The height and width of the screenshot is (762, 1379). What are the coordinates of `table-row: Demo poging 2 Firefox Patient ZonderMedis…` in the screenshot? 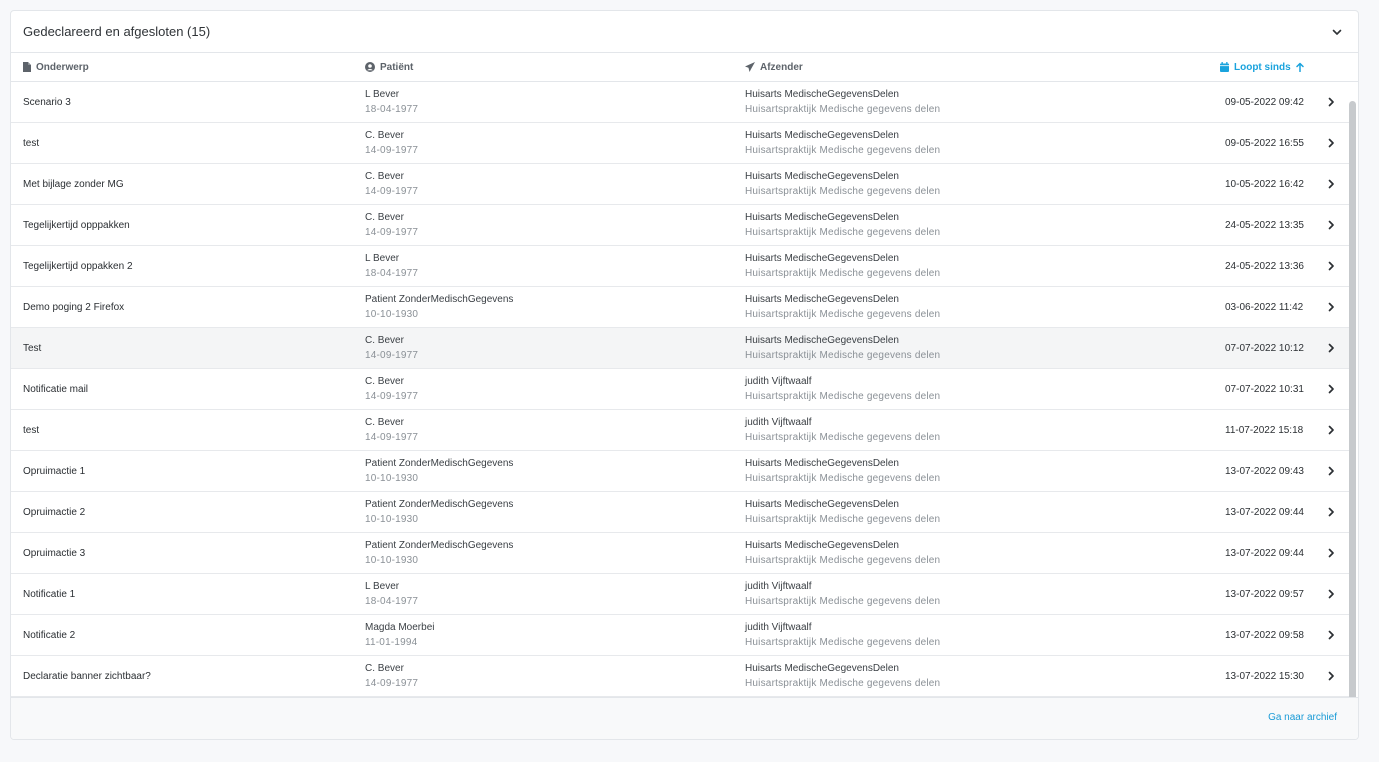 It's located at (680, 307).